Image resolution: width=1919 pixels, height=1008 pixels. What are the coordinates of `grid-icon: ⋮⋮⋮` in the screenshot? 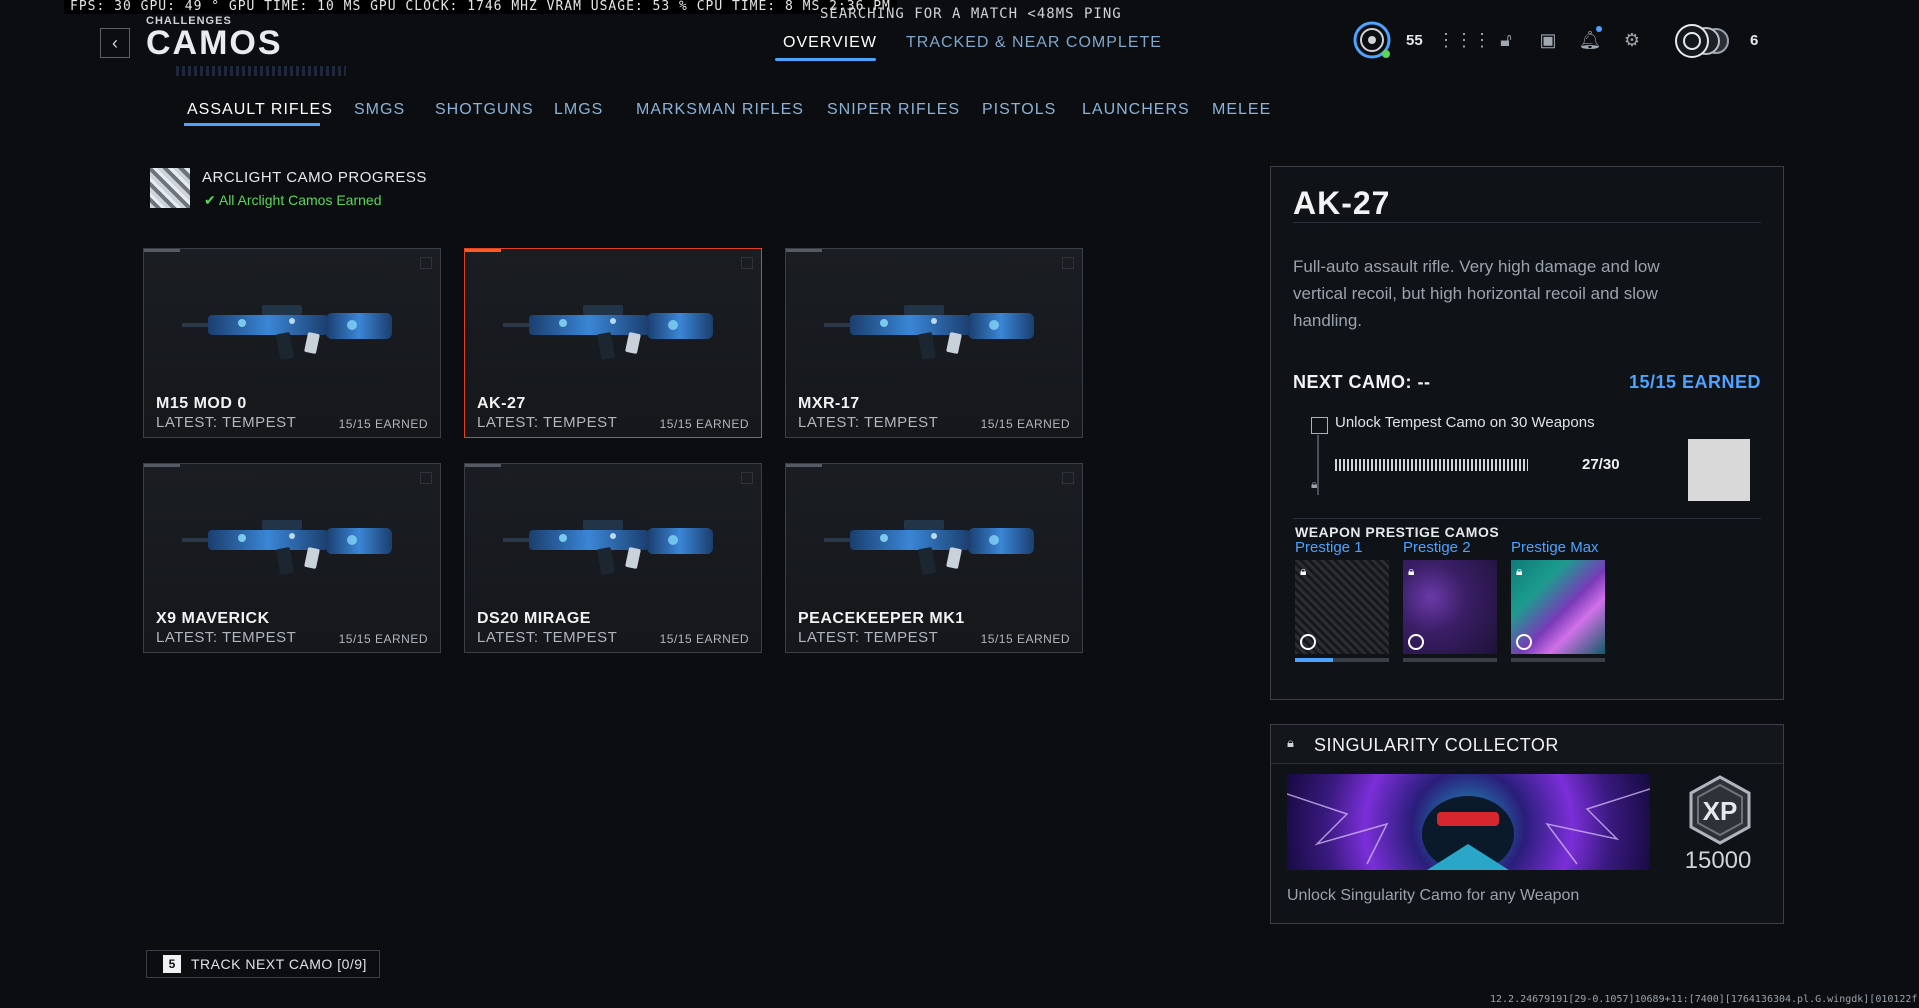 It's located at (1464, 39).